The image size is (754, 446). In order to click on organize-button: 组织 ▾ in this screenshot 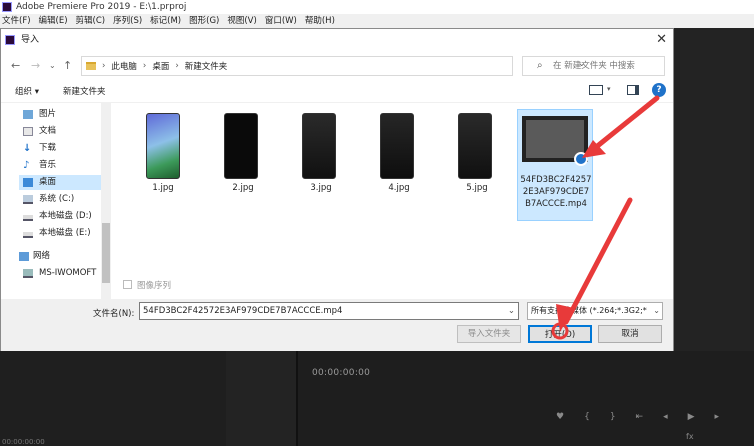, I will do `click(27, 91)`.